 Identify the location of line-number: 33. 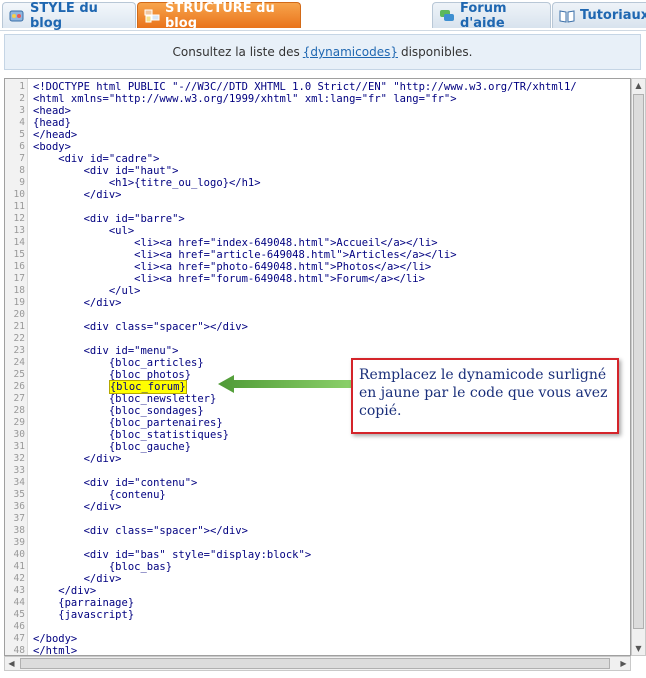
(19, 470).